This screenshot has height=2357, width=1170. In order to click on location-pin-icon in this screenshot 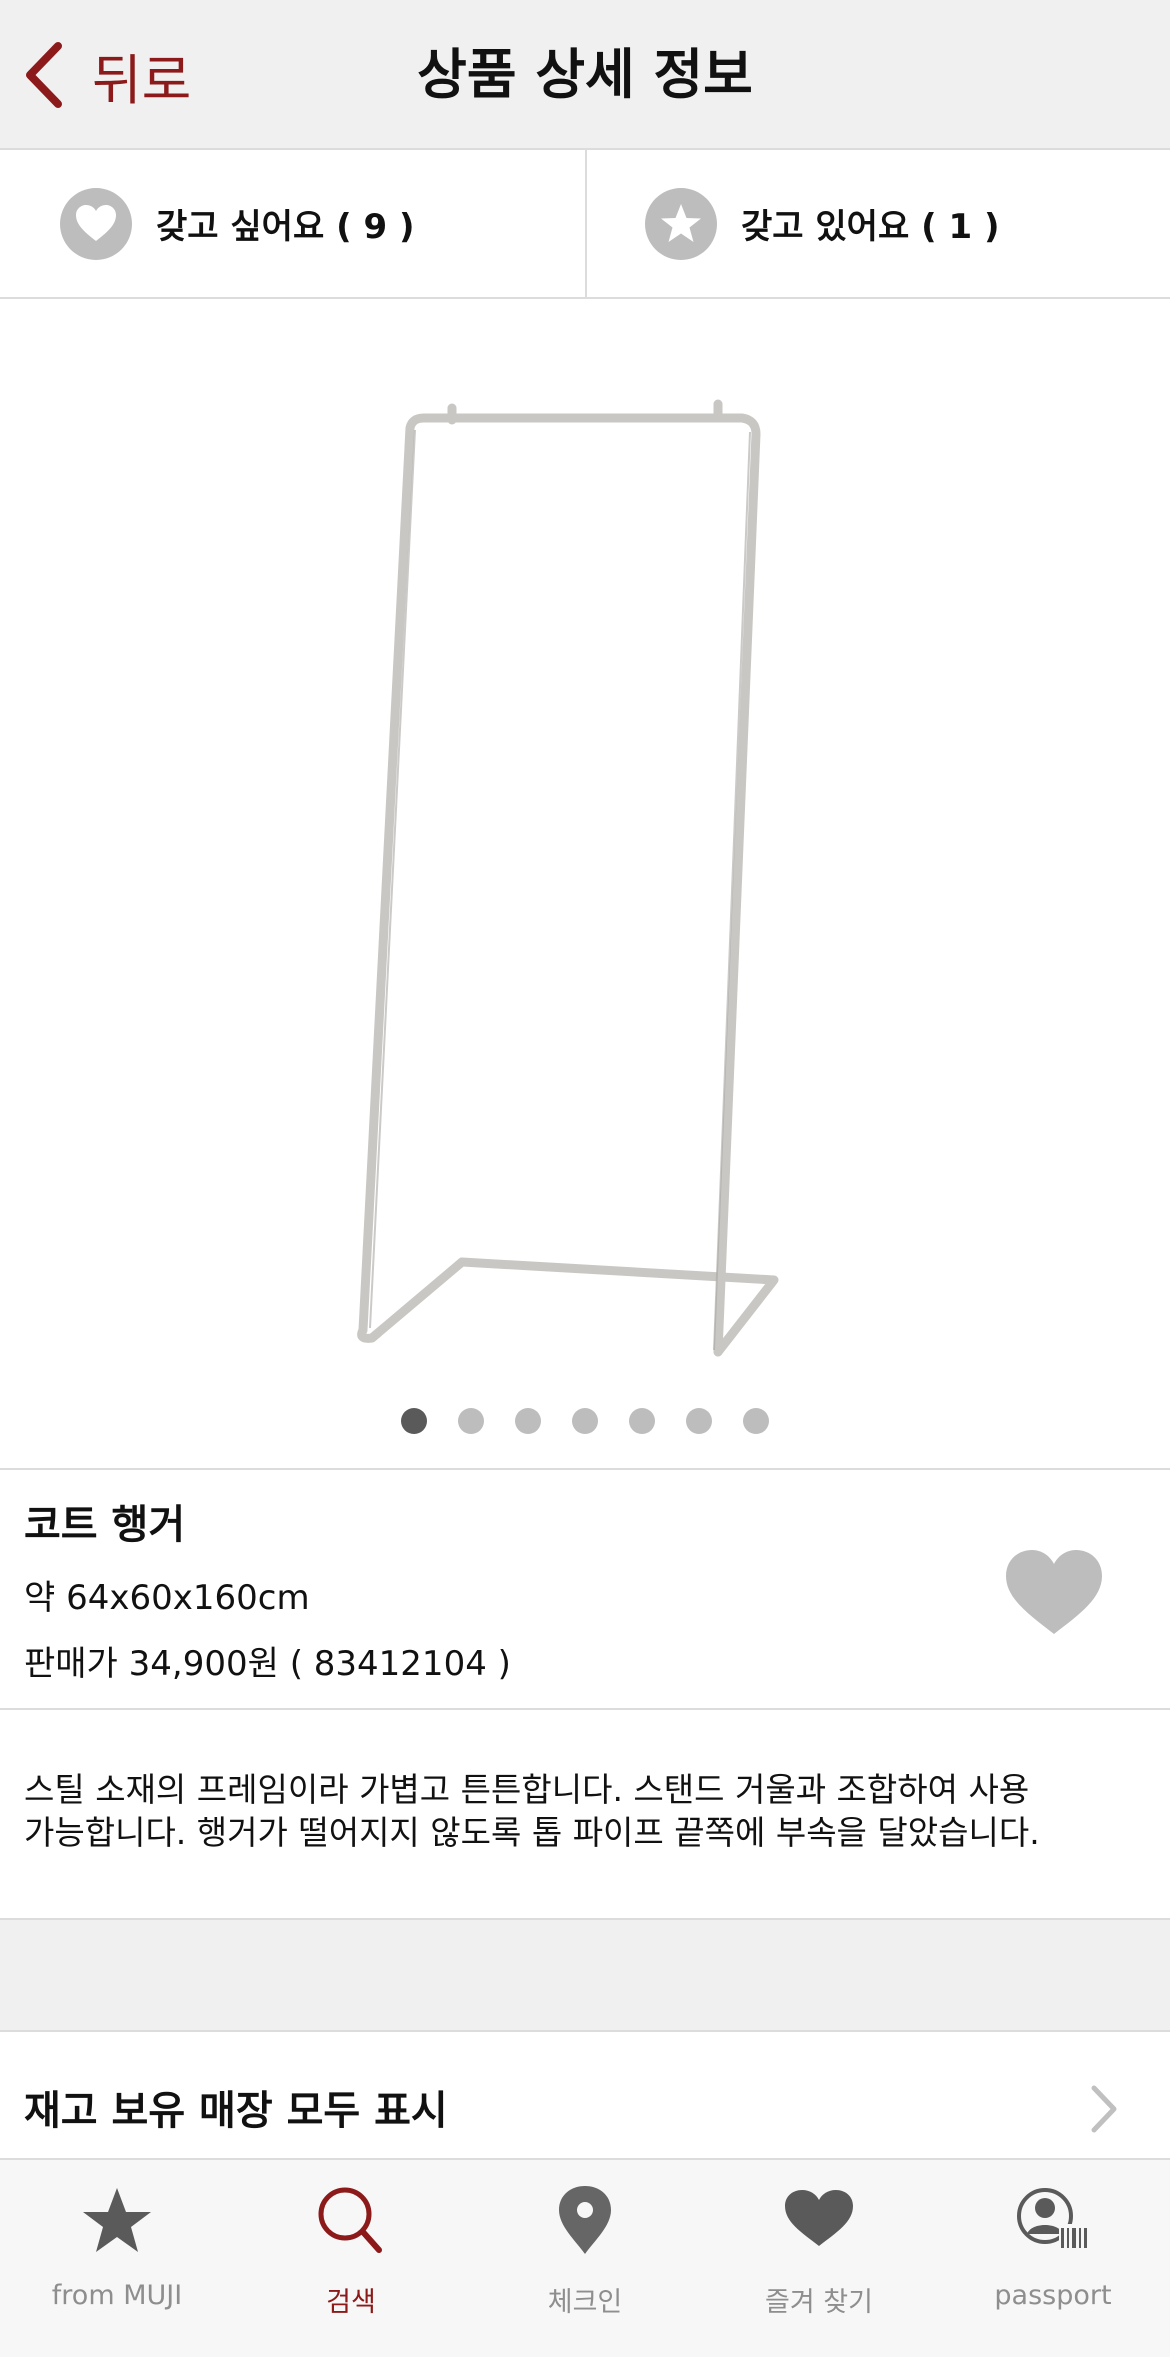, I will do `click(585, 2220)`.